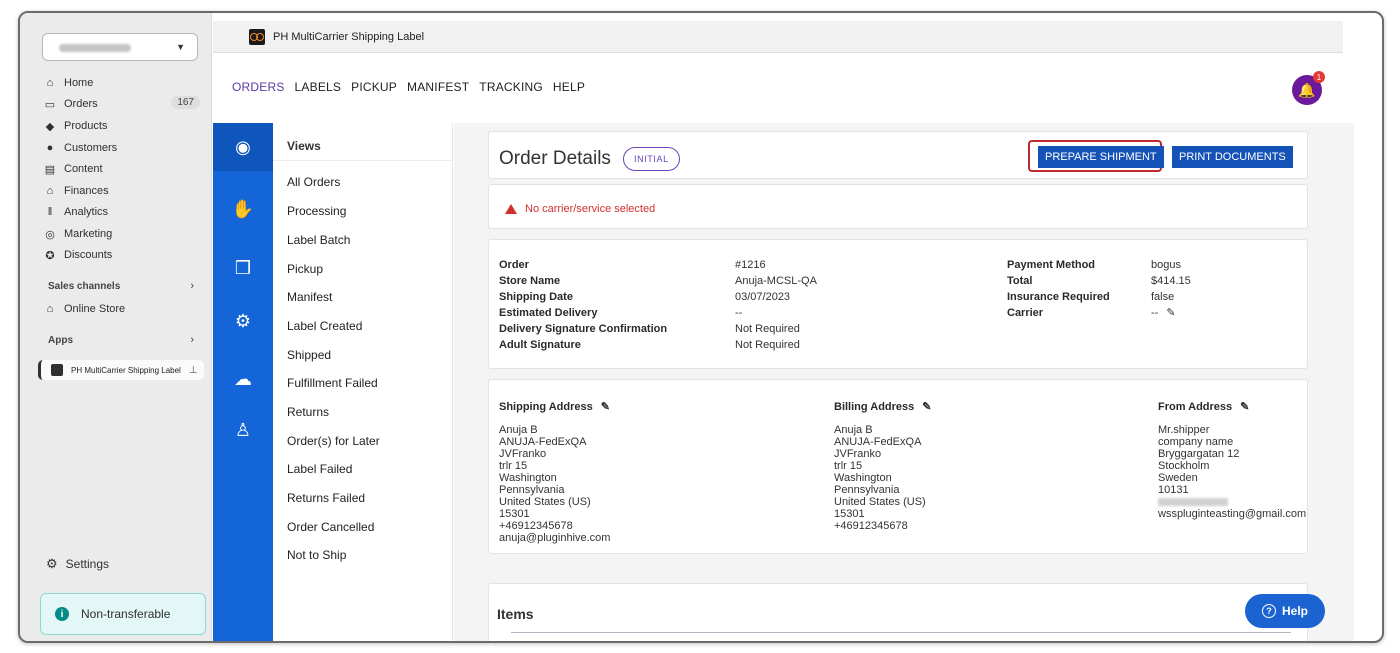 This screenshot has width=1400, height=653. Describe the element at coordinates (258, 87) in the screenshot. I see `menu-orders: ORDERS` at that location.